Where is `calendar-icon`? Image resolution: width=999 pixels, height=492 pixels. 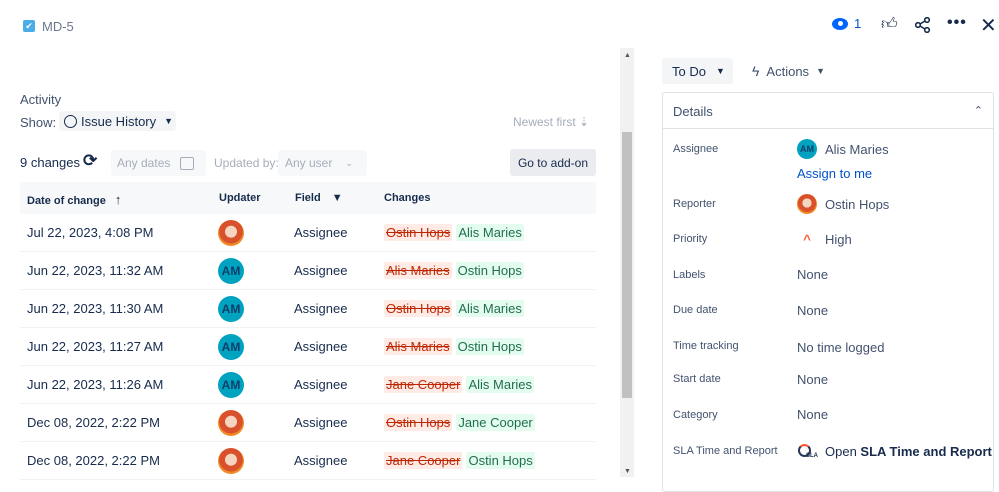
calendar-icon is located at coordinates (187, 163).